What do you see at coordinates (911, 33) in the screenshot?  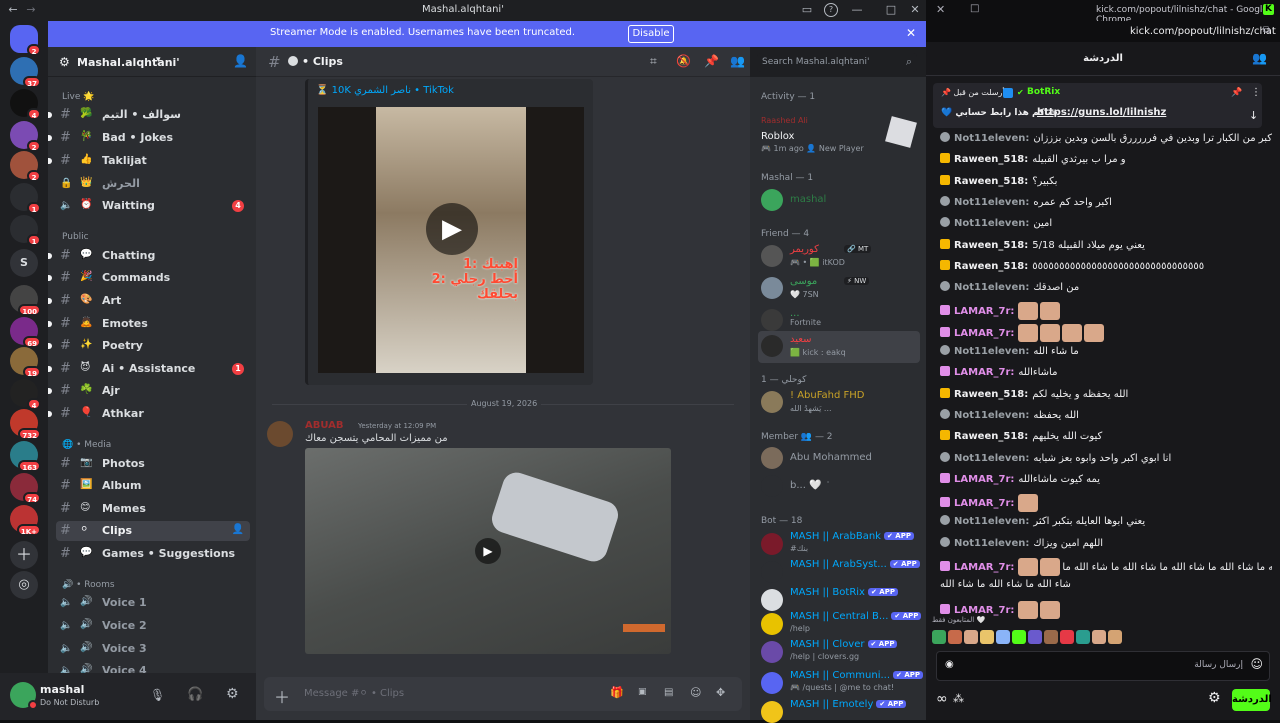 I see `close-banner-icon: ✕` at bounding box center [911, 33].